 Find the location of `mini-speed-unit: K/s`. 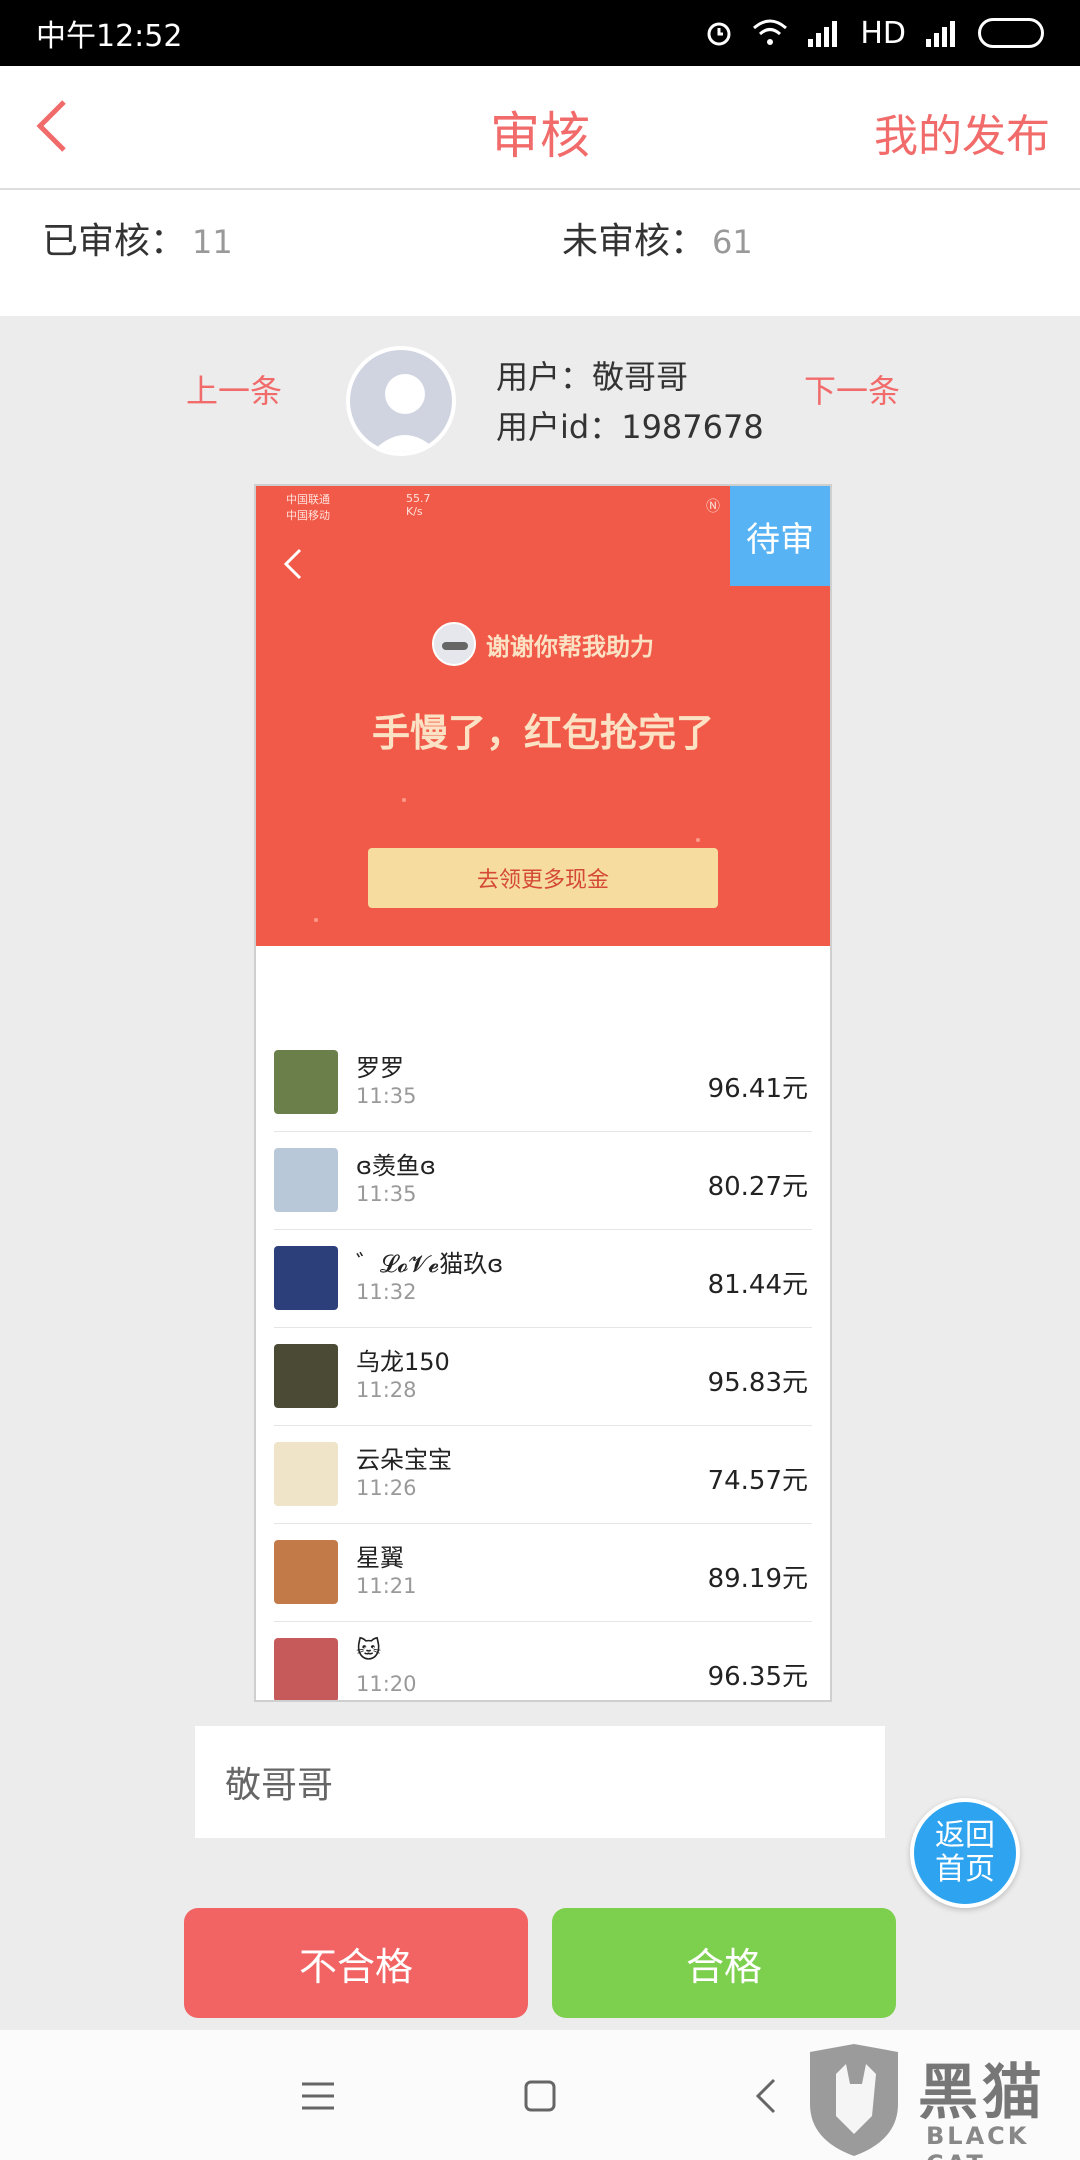

mini-speed-unit: K/s is located at coordinates (414, 511).